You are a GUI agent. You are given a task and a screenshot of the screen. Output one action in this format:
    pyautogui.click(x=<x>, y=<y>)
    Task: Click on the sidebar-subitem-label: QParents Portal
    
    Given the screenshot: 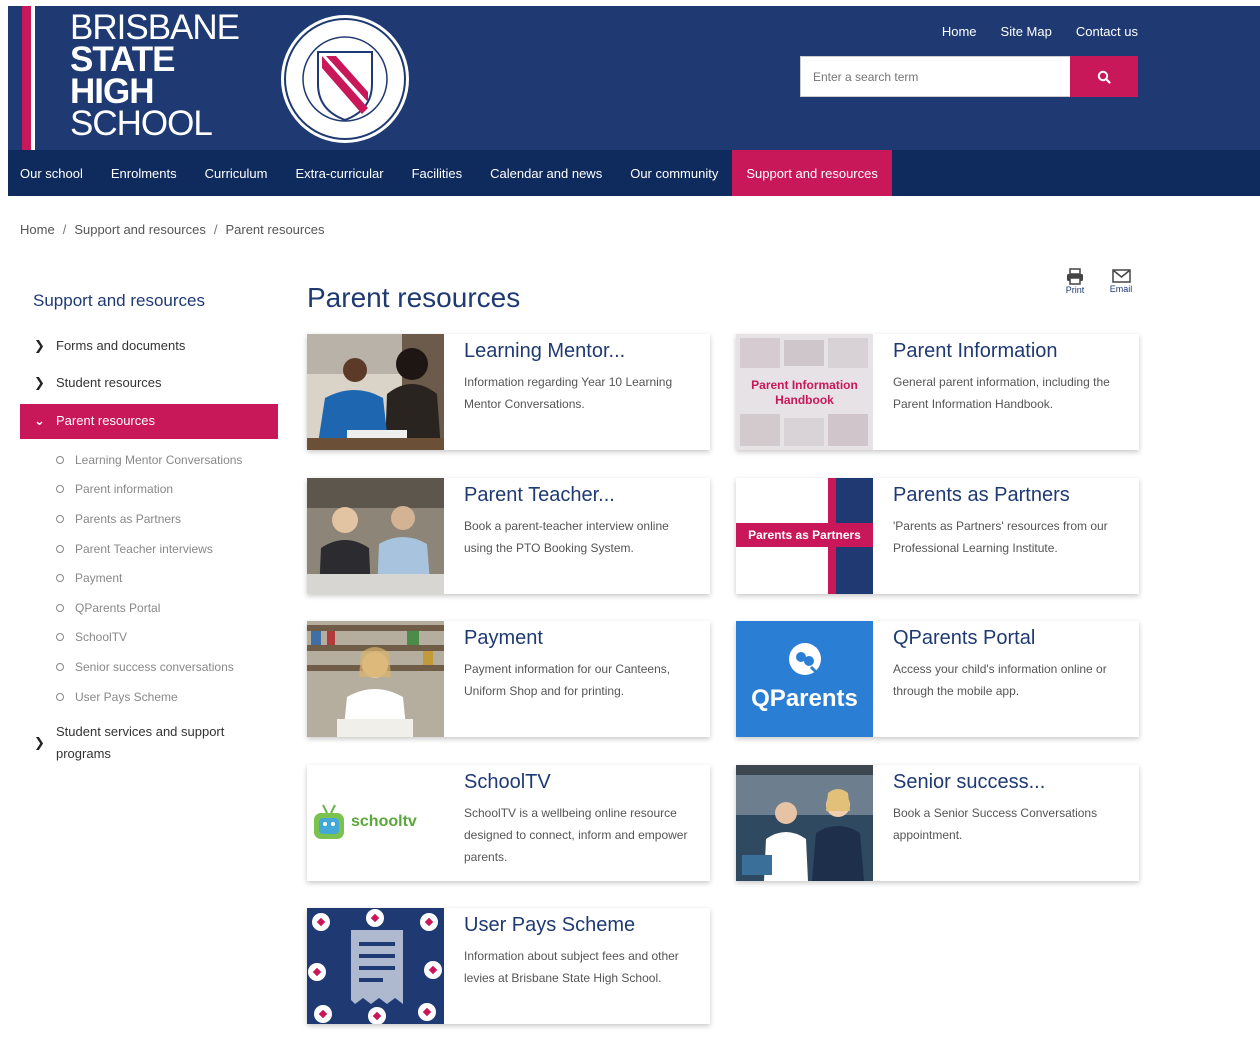 What is the action you would take?
    pyautogui.click(x=118, y=607)
    